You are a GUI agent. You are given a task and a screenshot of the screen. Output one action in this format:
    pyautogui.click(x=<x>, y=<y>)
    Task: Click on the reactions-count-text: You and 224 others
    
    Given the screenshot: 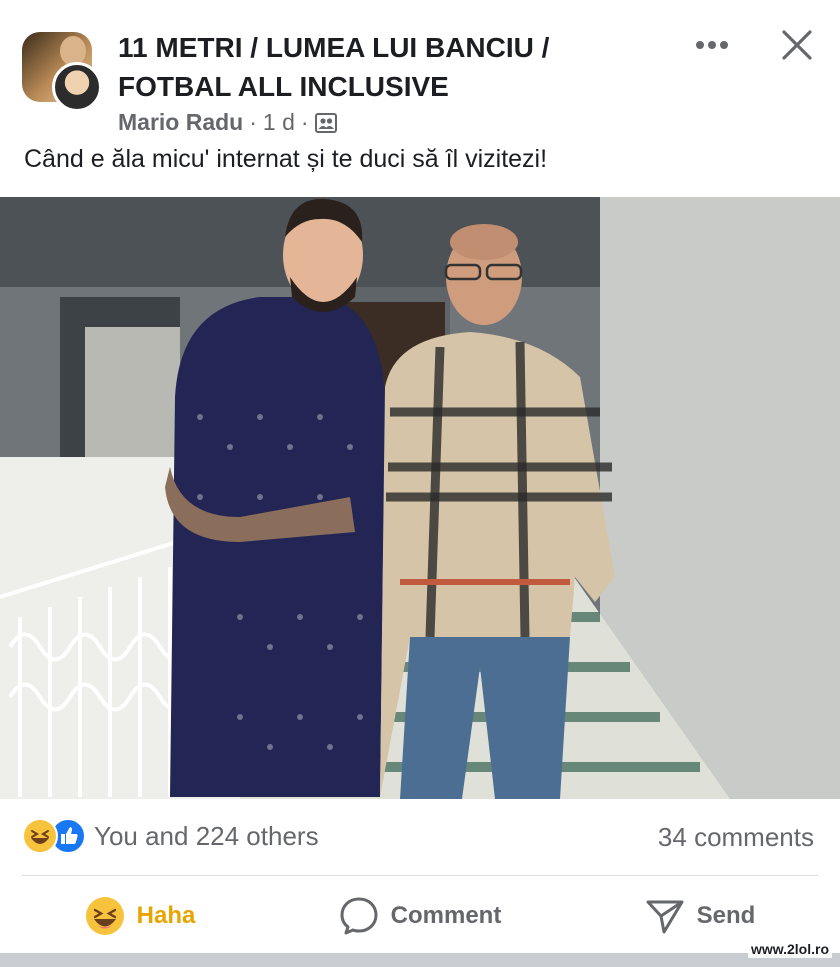 What is the action you would take?
    pyautogui.click(x=206, y=836)
    